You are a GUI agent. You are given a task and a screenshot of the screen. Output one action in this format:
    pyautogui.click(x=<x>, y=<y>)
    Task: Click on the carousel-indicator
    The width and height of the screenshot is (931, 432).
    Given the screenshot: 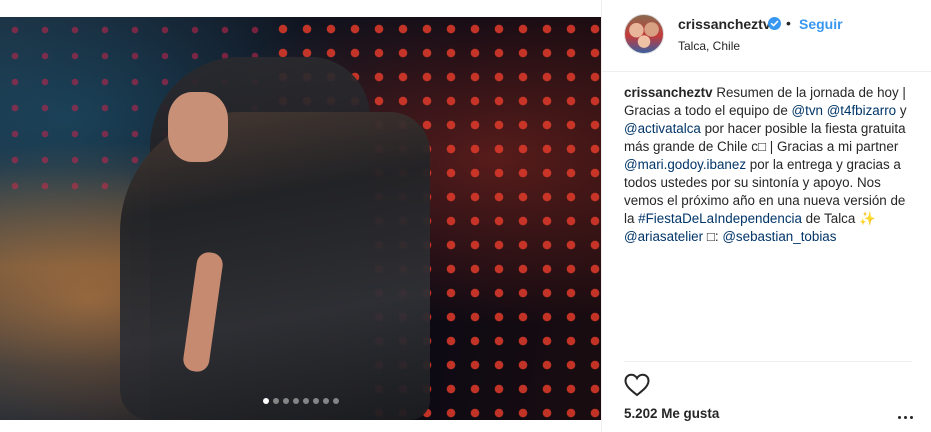 What is the action you would take?
    pyautogui.click(x=300, y=402)
    